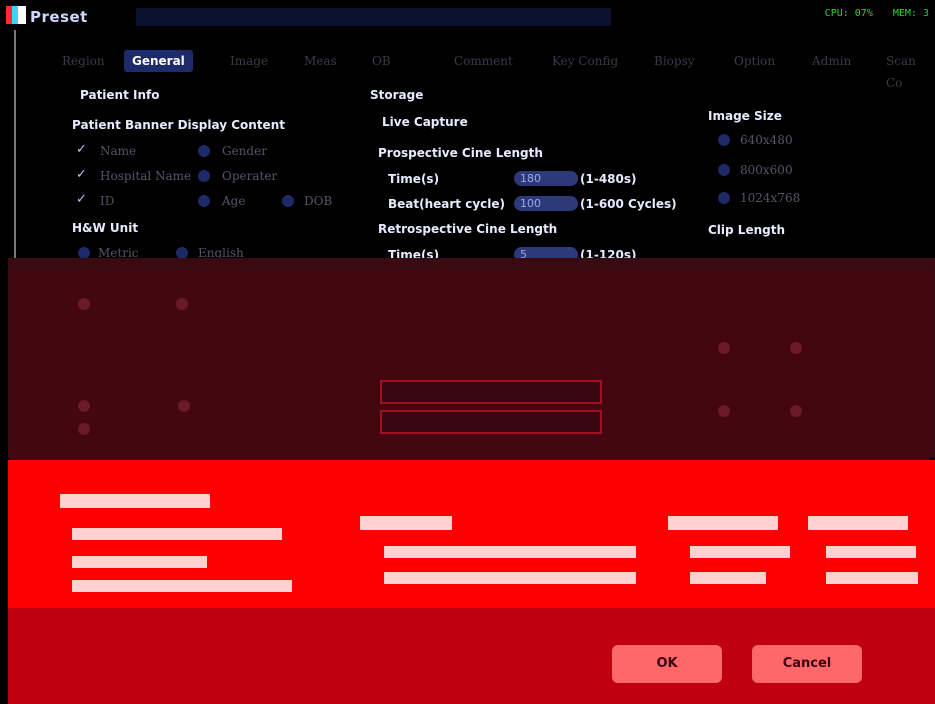 Image resolution: width=935 pixels, height=704 pixels. What do you see at coordinates (460, 153) in the screenshot?
I see `prospective-heading: Prospective Cine Length` at bounding box center [460, 153].